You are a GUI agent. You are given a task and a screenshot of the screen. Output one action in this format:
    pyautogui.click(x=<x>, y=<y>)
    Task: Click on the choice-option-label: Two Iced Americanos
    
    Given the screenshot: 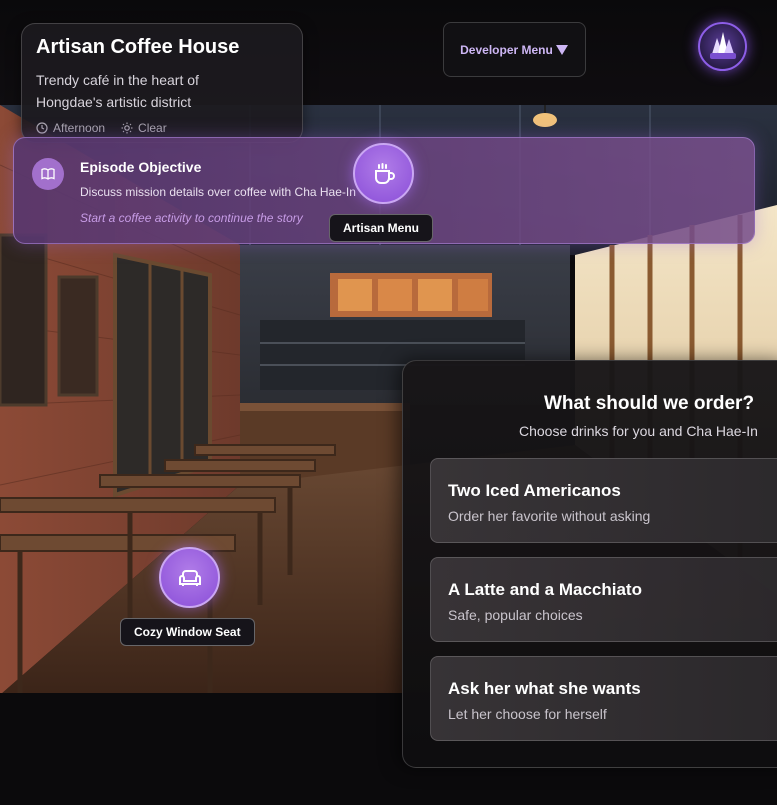 What is the action you would take?
    pyautogui.click(x=534, y=490)
    